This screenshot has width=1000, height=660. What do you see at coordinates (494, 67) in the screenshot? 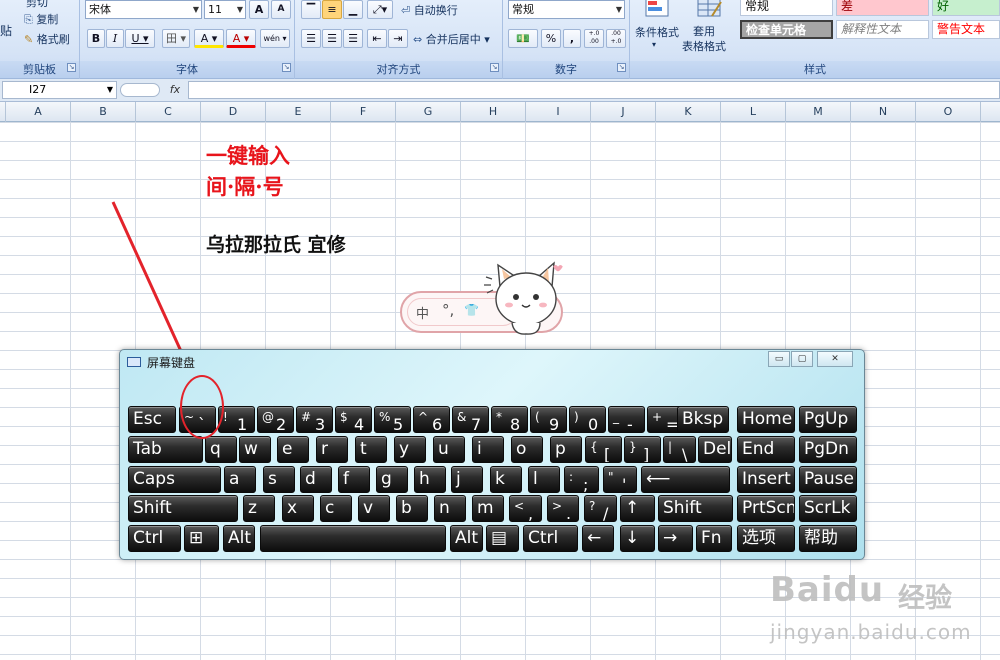
I see `alignment-launcher-icon: ↘` at bounding box center [494, 67].